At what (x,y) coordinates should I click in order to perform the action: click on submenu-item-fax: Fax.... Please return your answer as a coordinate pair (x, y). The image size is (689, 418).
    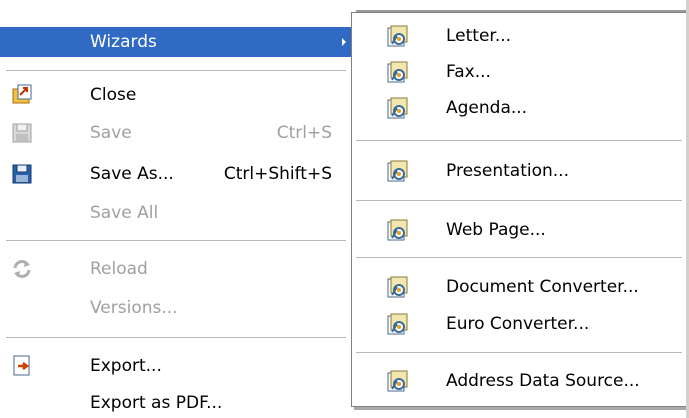
    Looking at the image, I should click on (519, 72).